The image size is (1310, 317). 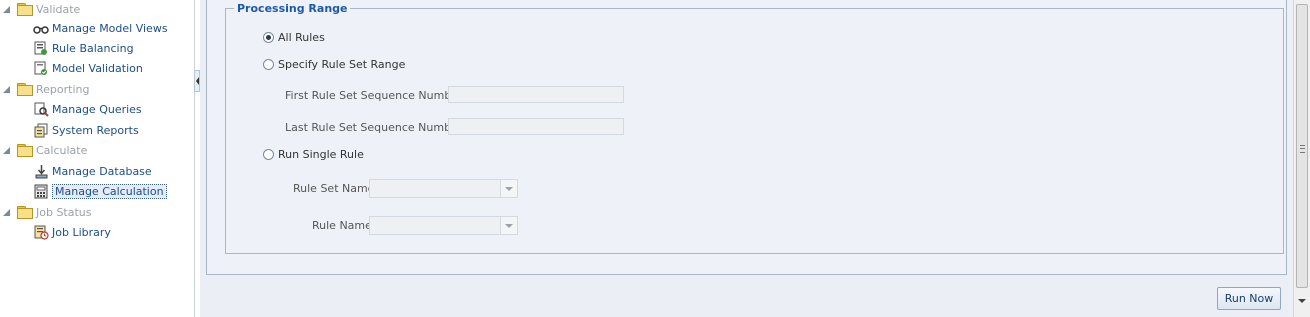 I want to click on specify-range-label: Specify Rule Set Range, so click(x=342, y=64).